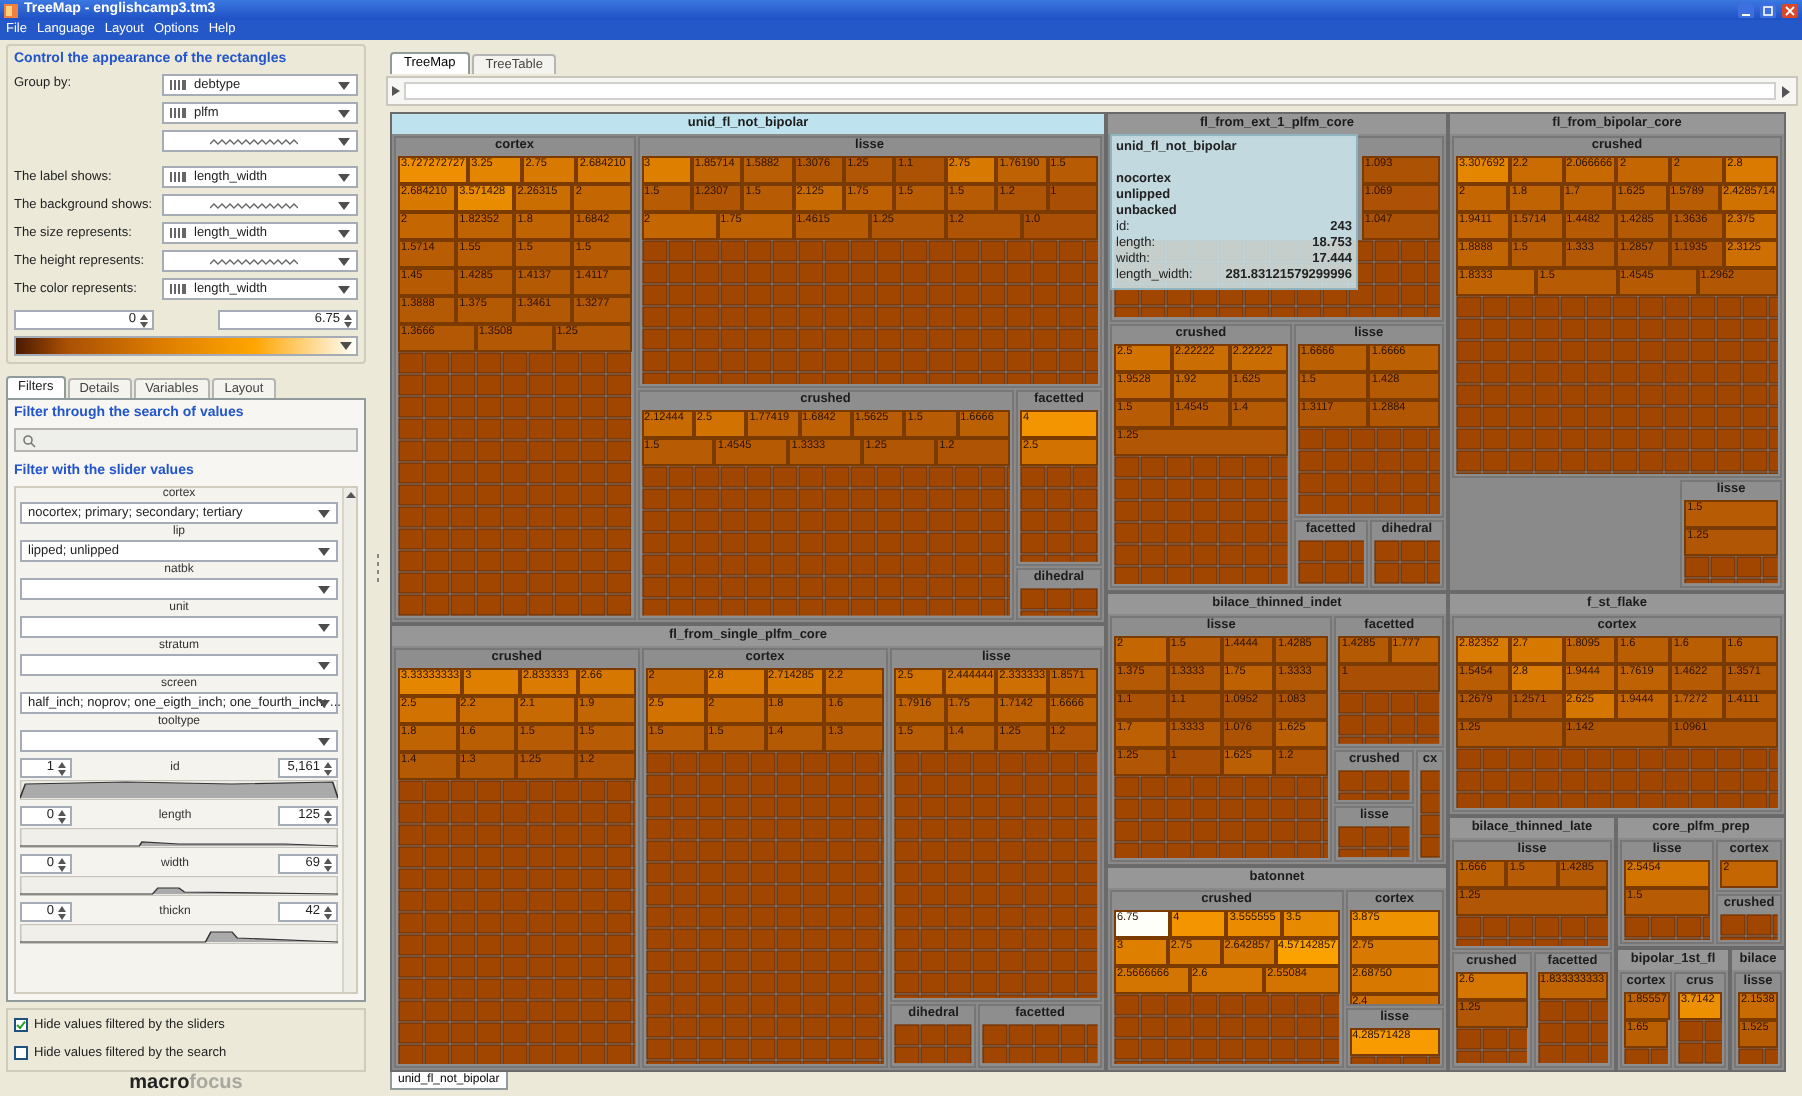 The width and height of the screenshot is (1802, 1096). Describe the element at coordinates (186, 346) in the screenshot. I see `color-scale-dropdown` at that location.